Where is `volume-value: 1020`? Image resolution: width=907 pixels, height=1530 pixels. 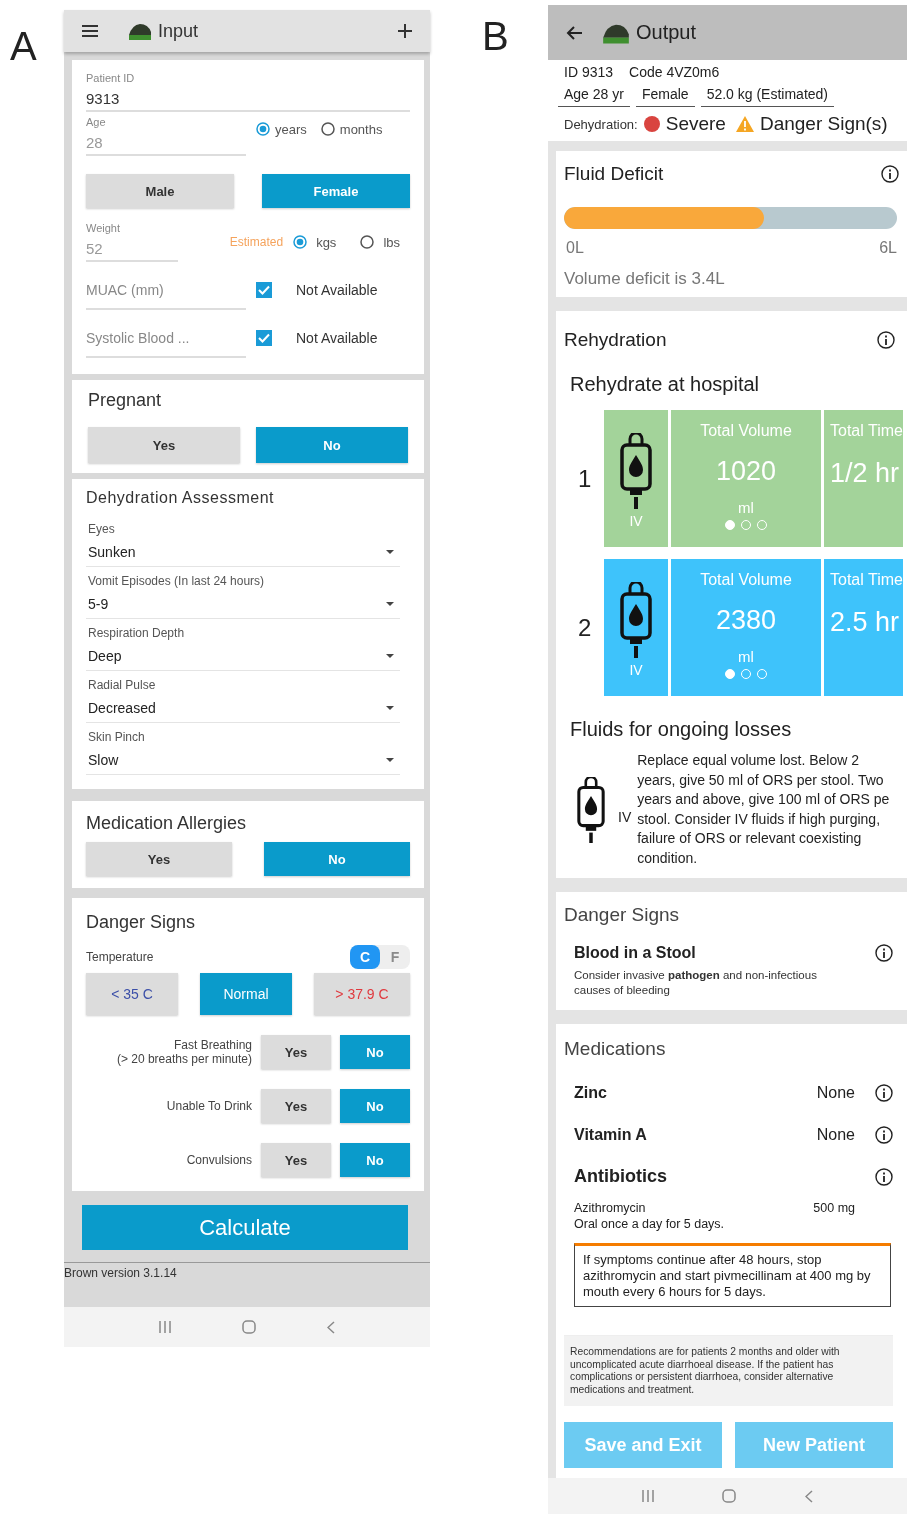 volume-value: 1020 is located at coordinates (746, 471).